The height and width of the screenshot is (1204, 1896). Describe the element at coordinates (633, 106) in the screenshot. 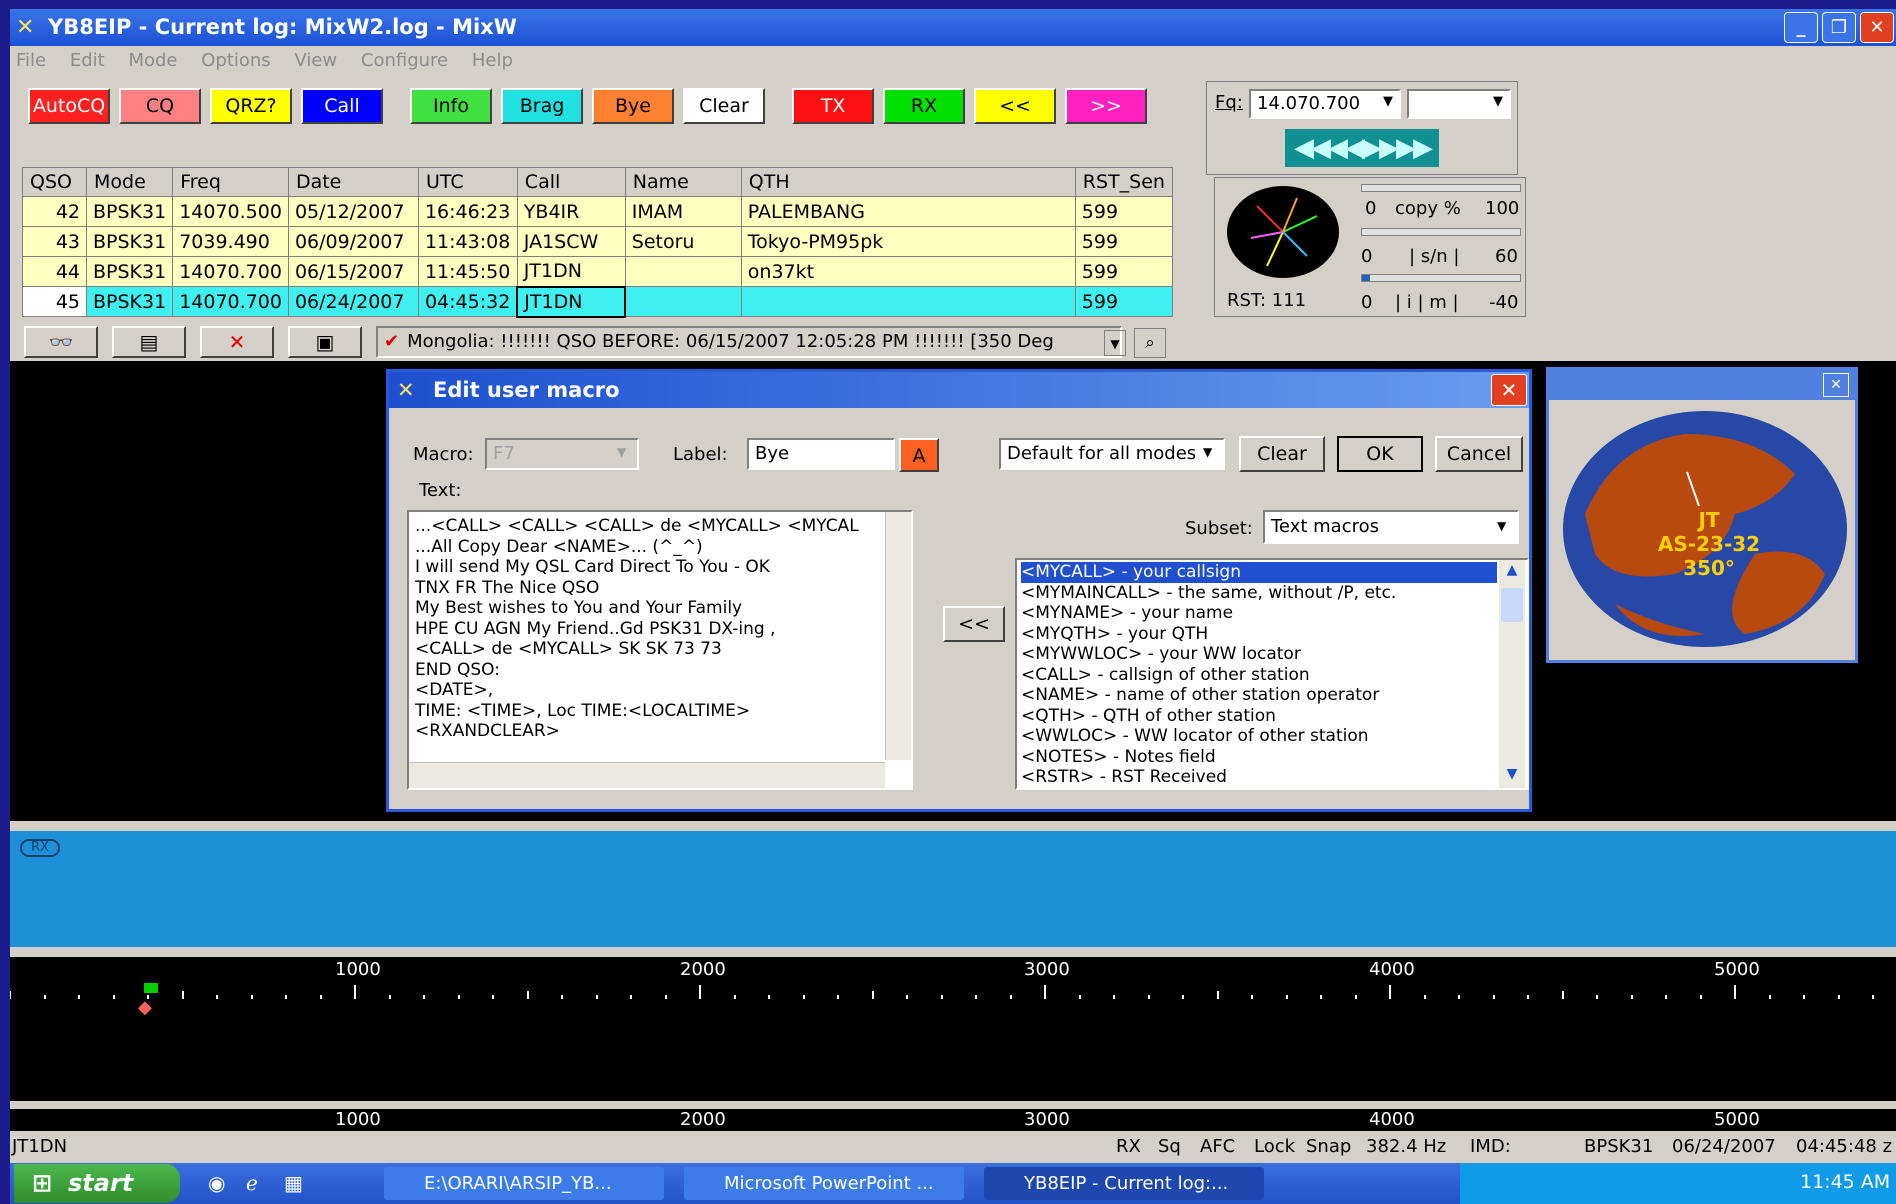

I see `macro-bye-button: Bye` at that location.